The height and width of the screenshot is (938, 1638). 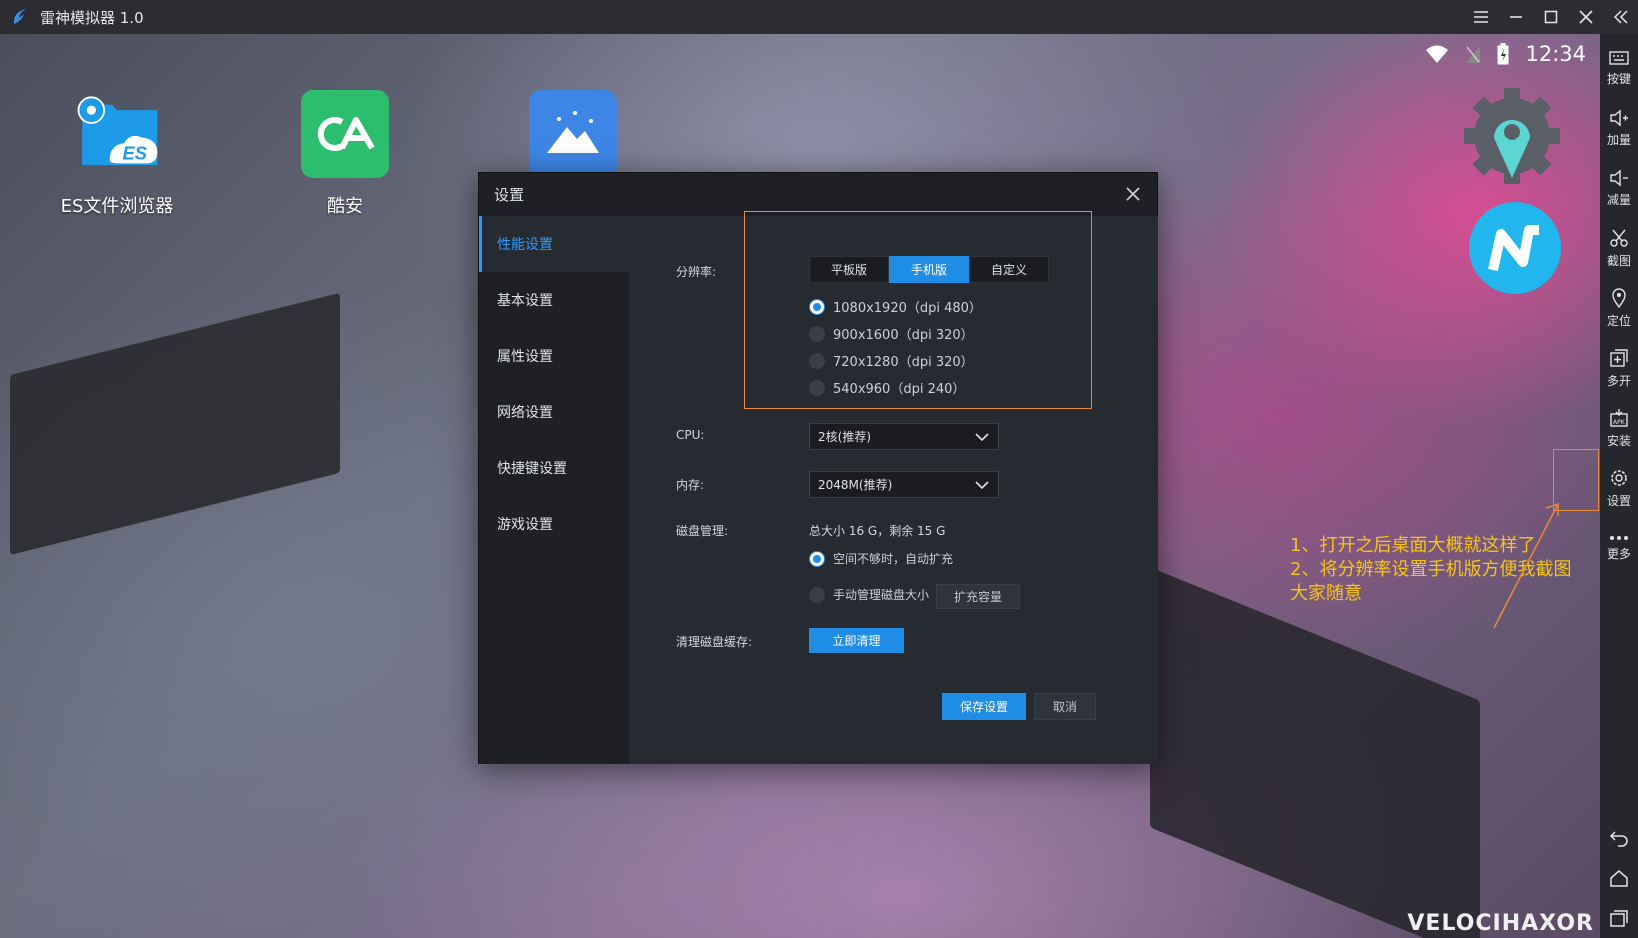 What do you see at coordinates (554, 300) in the screenshot?
I see `nav-basic: 基本设置` at bounding box center [554, 300].